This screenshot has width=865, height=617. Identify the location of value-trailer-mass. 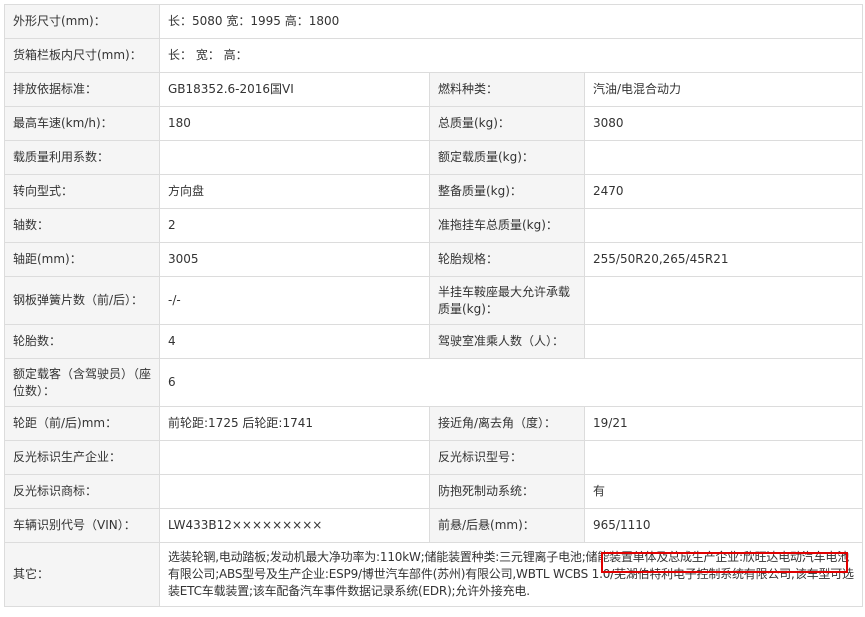
(723, 225).